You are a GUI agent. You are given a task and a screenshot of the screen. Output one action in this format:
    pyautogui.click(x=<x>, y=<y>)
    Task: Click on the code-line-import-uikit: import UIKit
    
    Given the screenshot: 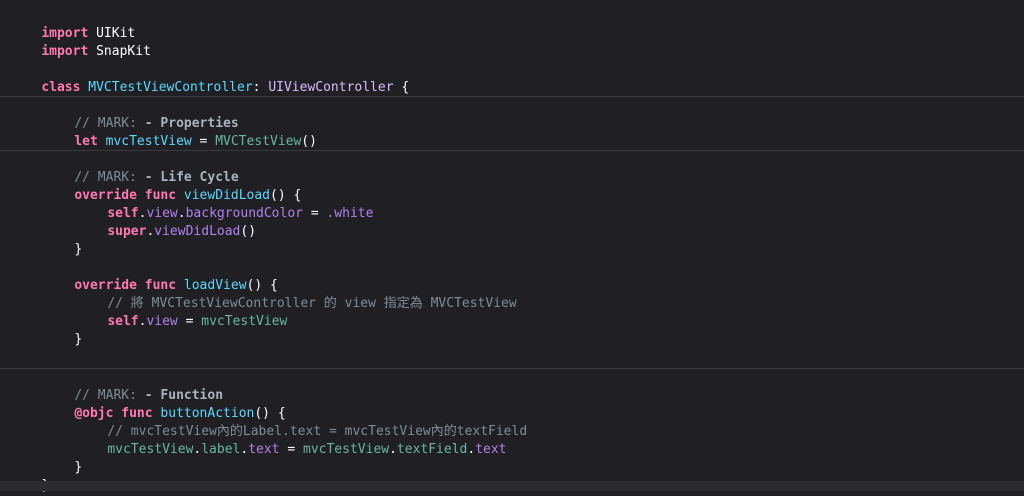 What is the action you would take?
    pyautogui.click(x=72, y=24)
    